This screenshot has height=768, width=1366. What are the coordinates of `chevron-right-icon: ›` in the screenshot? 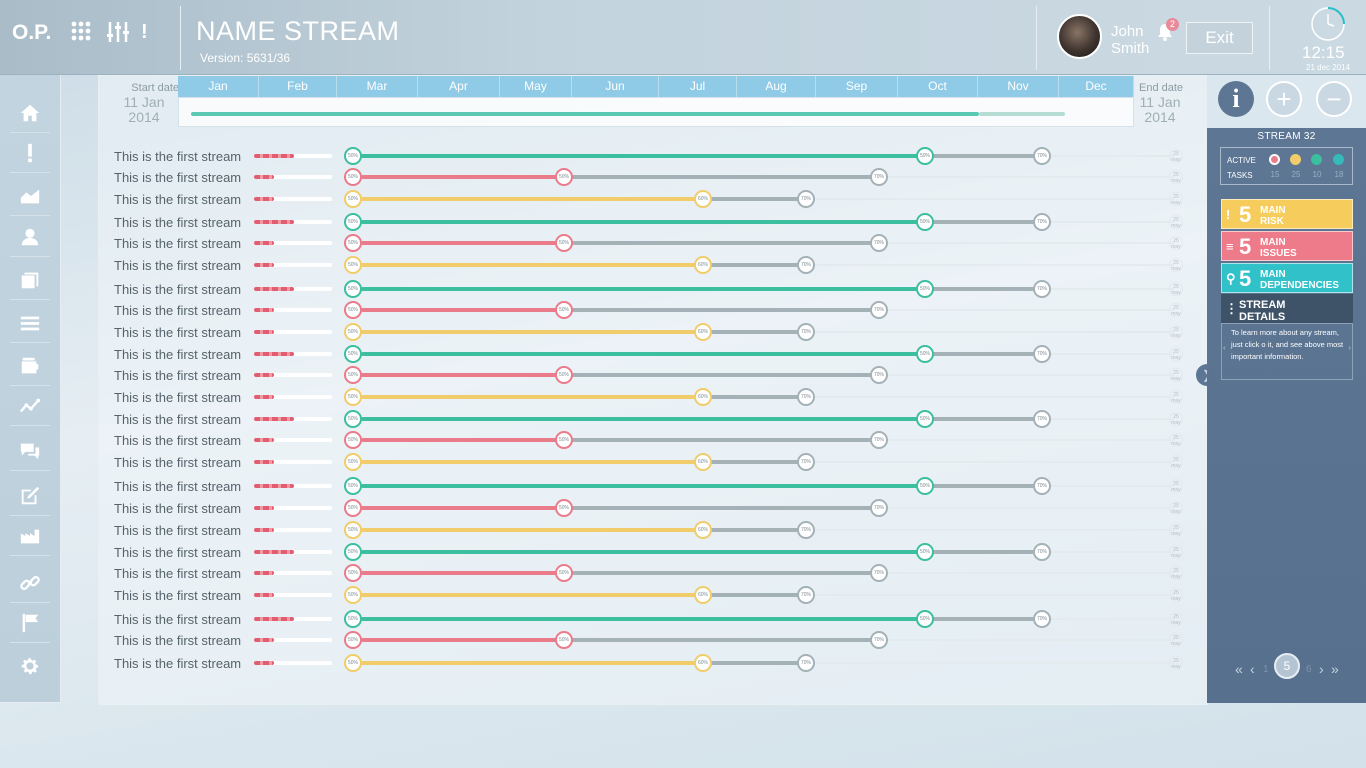 It's located at (1350, 348).